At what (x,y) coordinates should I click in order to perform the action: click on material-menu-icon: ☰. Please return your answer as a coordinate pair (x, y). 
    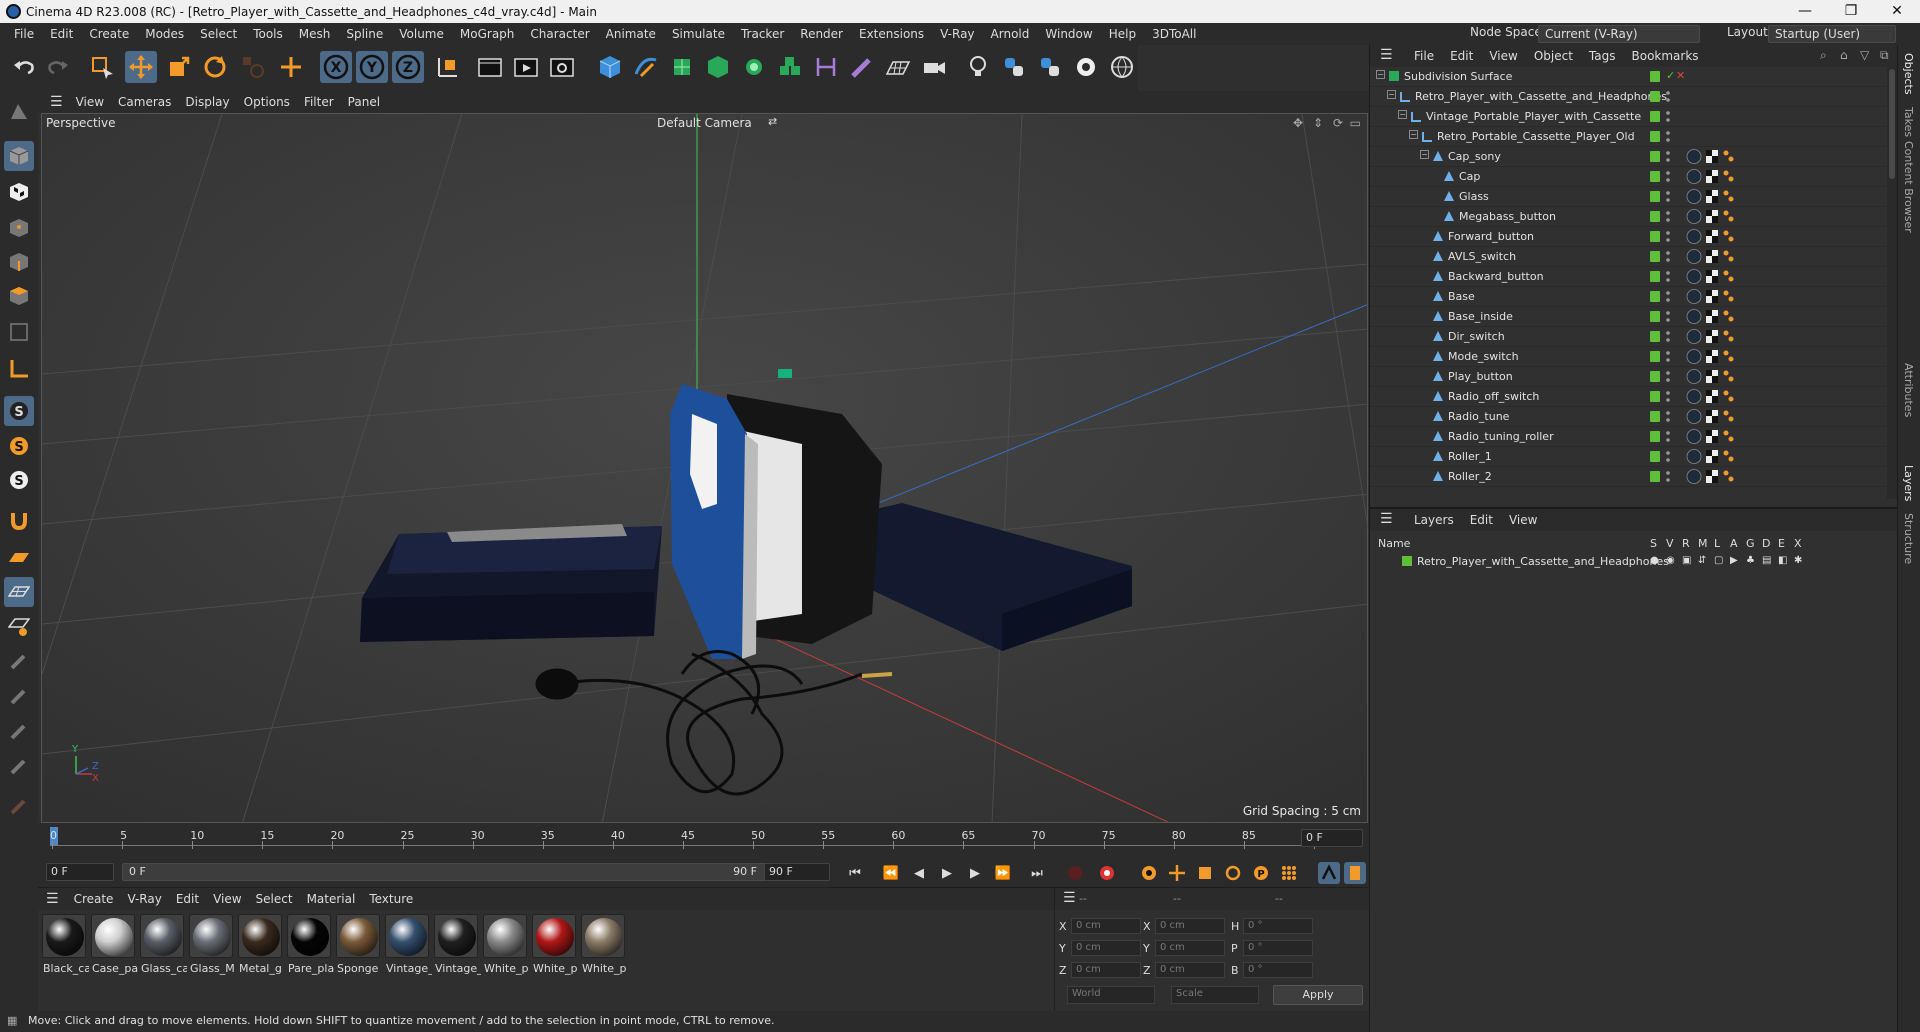
    Looking at the image, I should click on (52, 899).